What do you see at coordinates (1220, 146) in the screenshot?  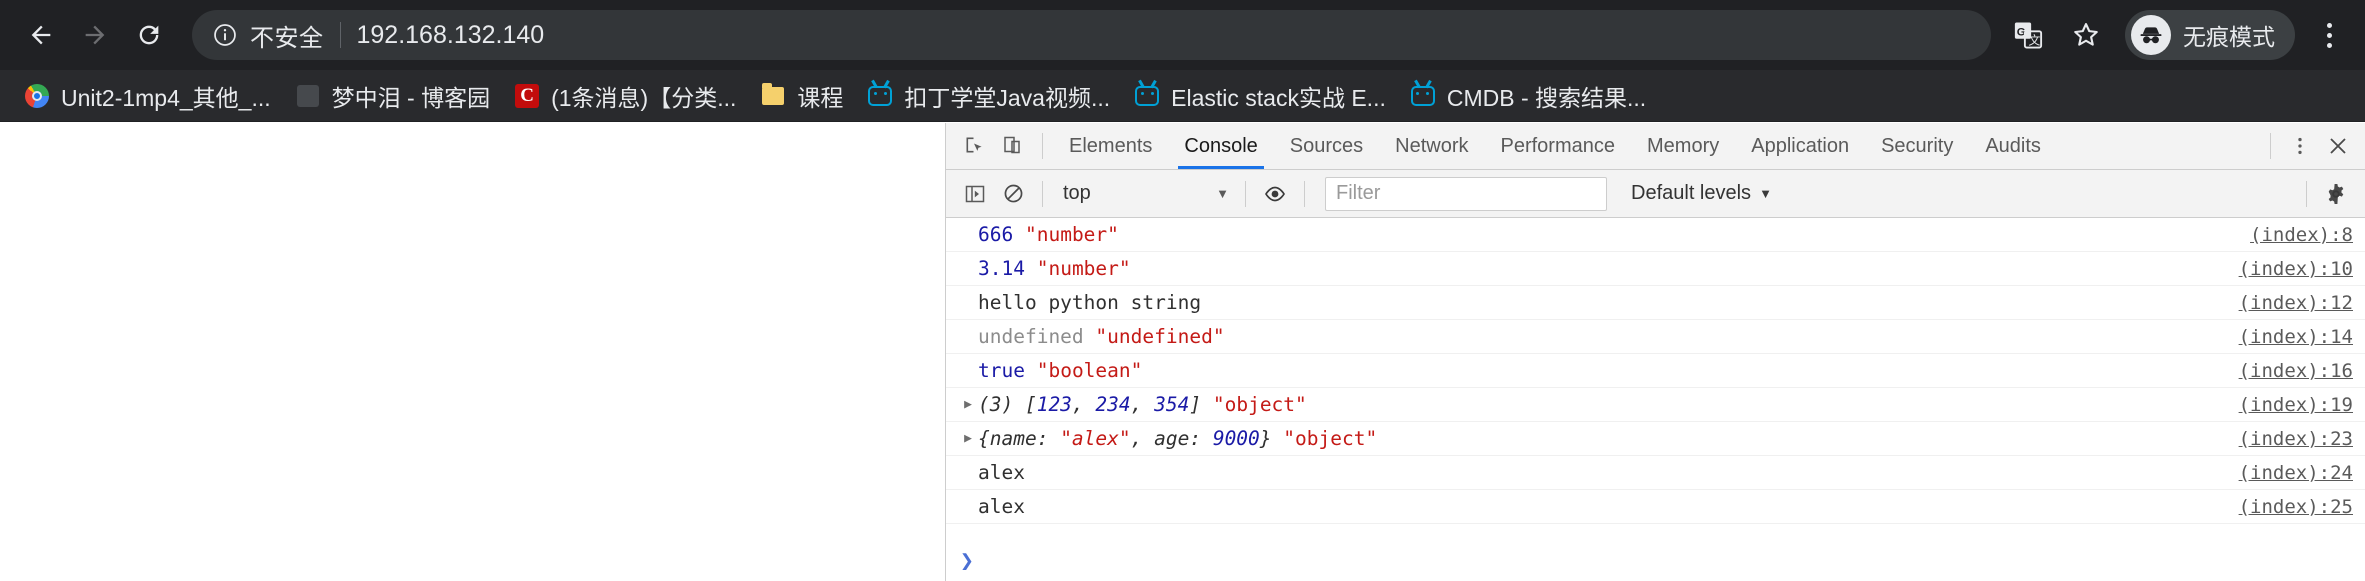 I see `devtools-tab-console: Console` at bounding box center [1220, 146].